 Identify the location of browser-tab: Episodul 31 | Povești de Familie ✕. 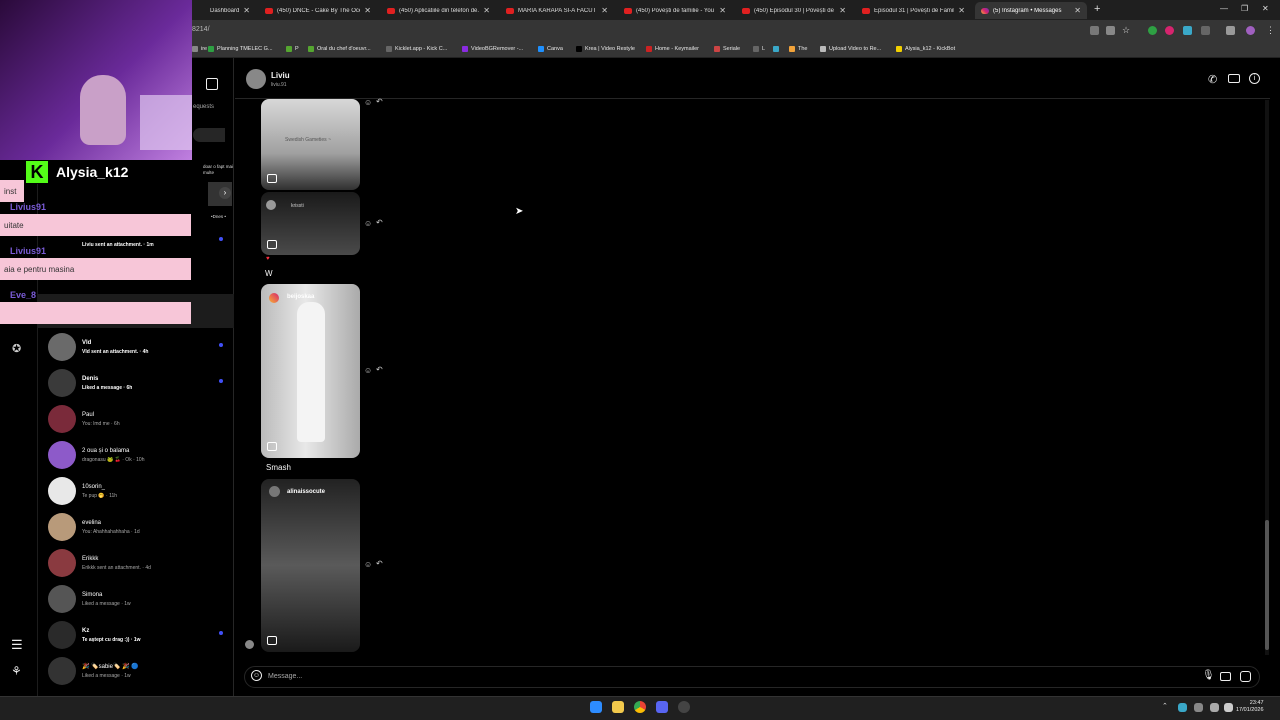
(913, 10).